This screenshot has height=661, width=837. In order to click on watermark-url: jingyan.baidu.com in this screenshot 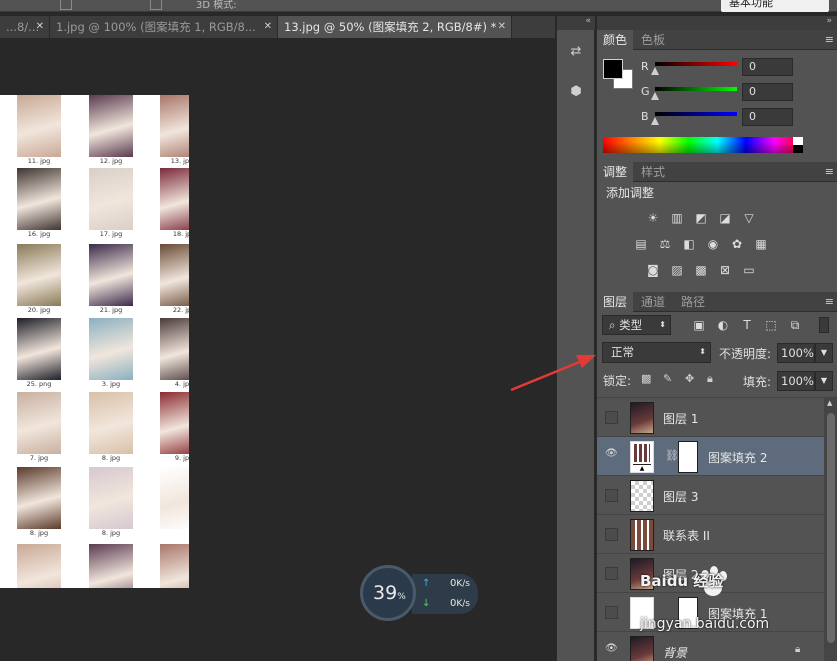, I will do `click(705, 624)`.